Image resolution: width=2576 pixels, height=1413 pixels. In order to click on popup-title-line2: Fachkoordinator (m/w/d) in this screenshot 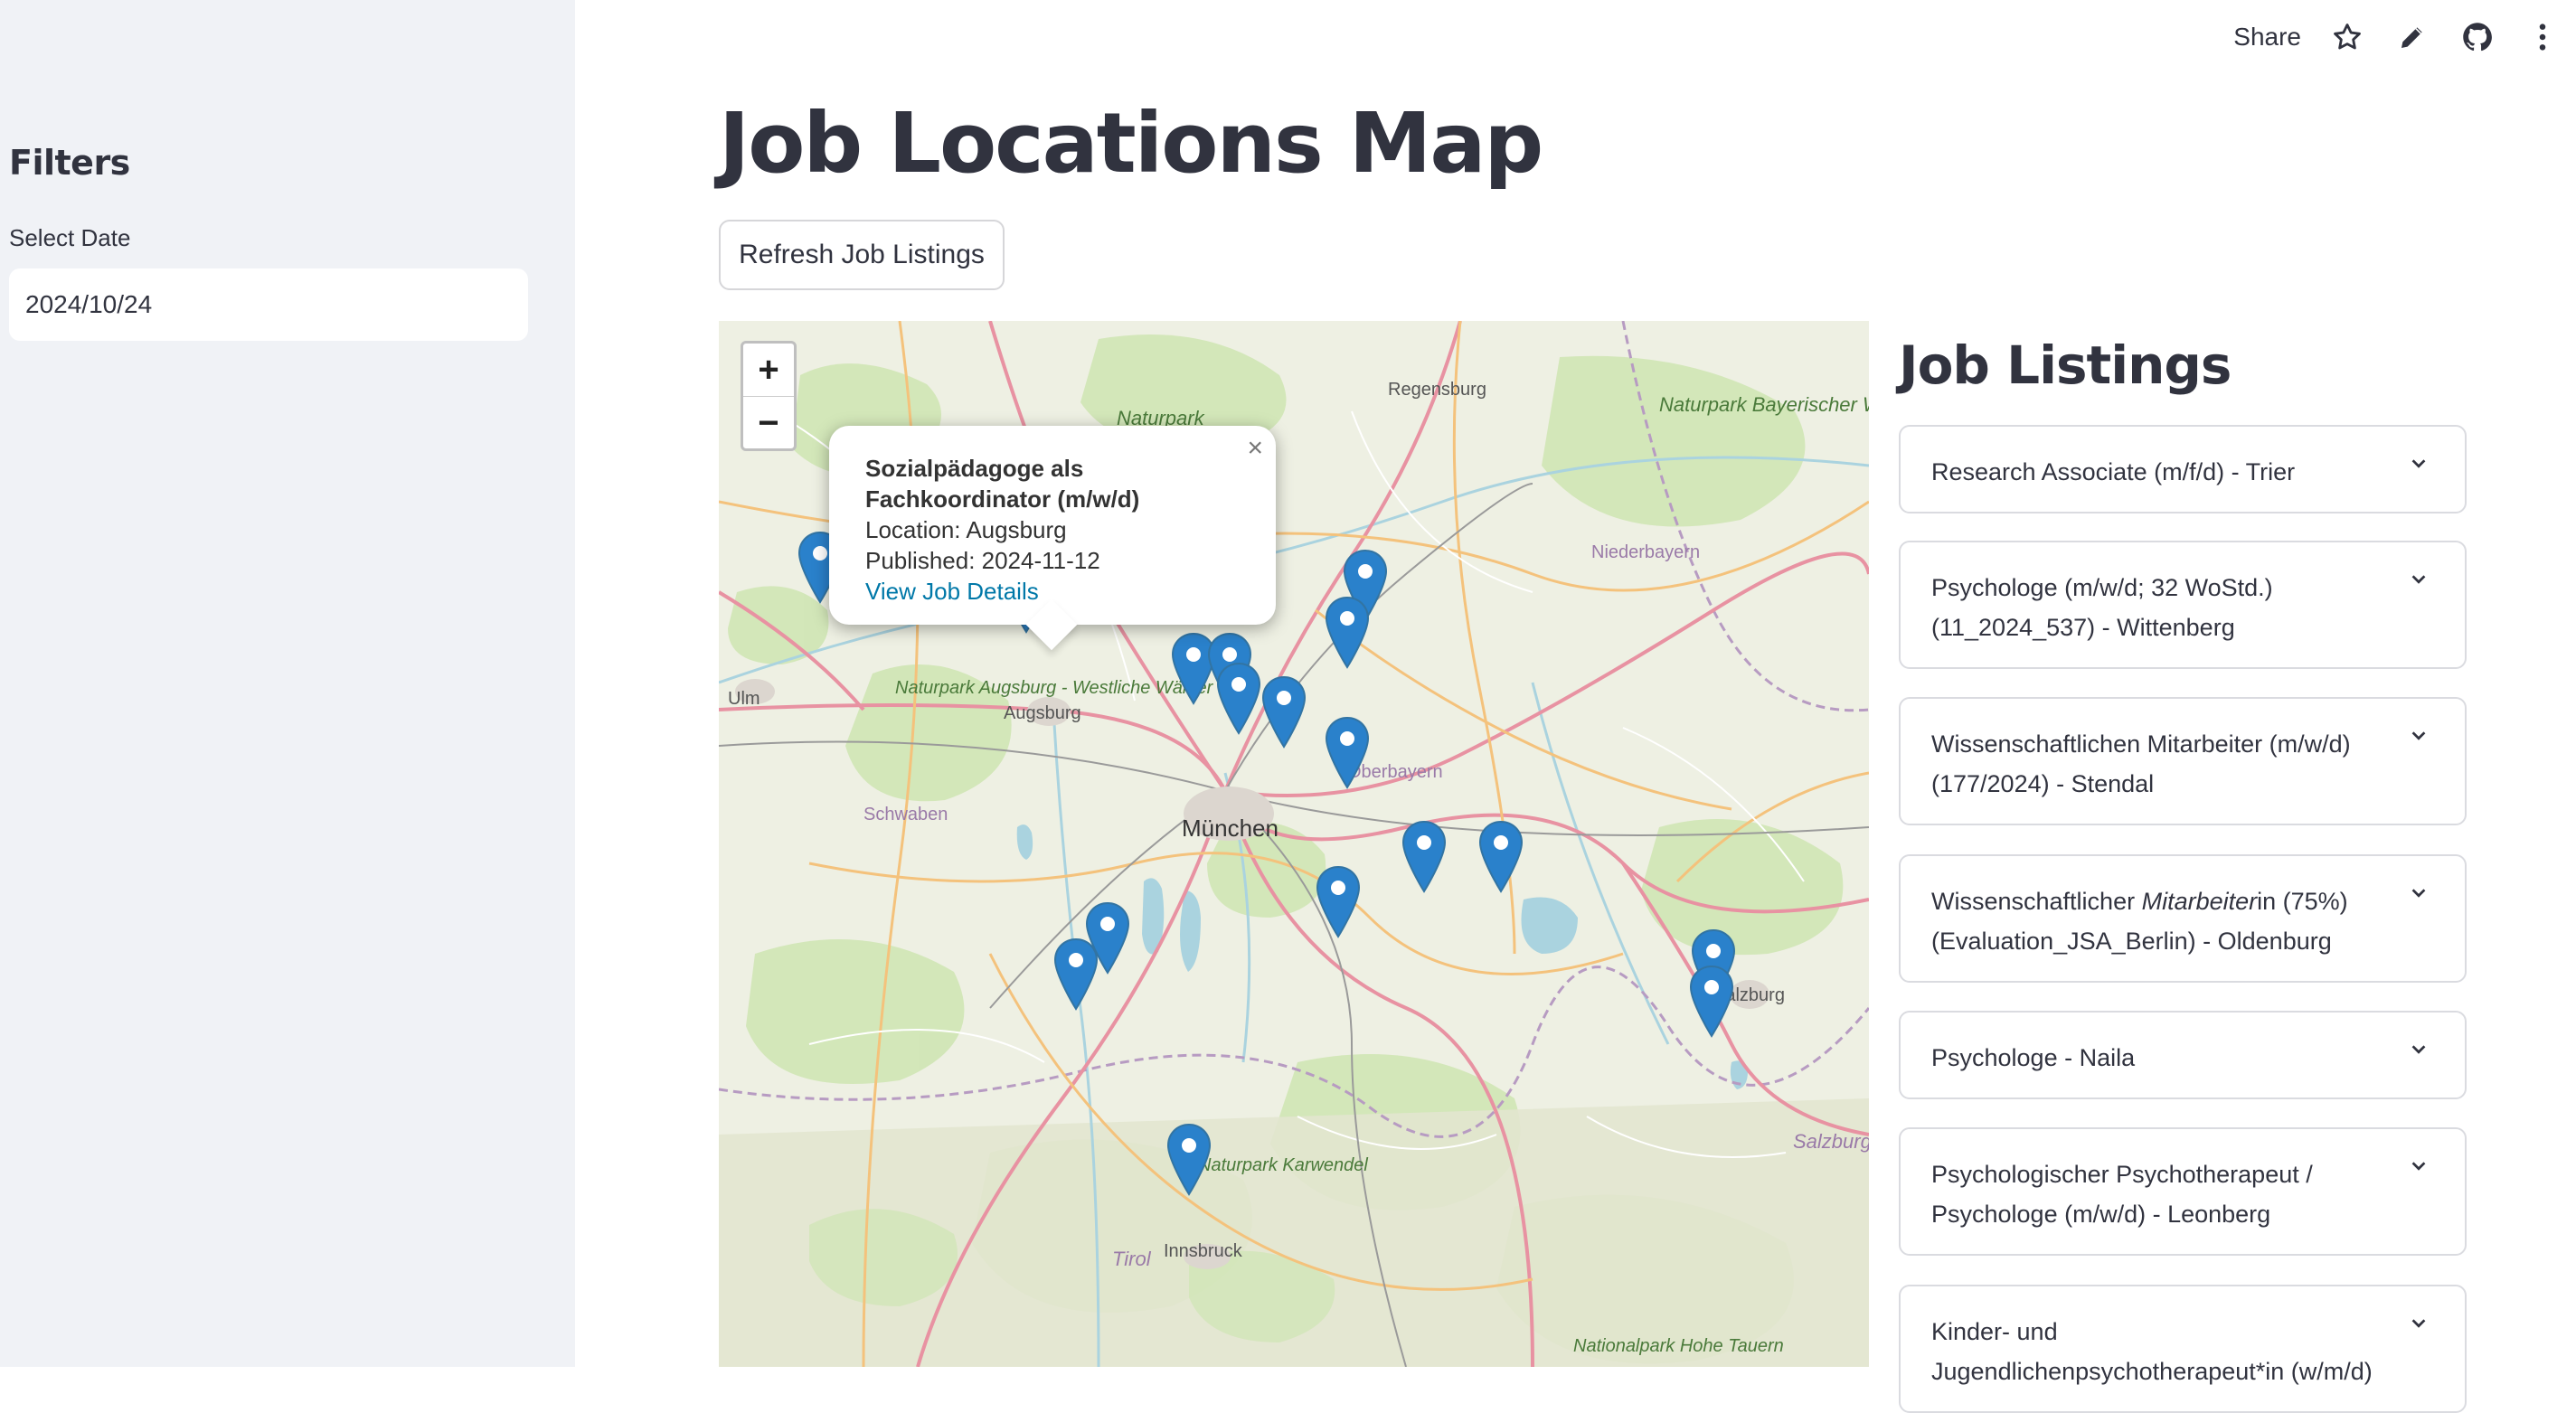, I will do `click(1002, 499)`.